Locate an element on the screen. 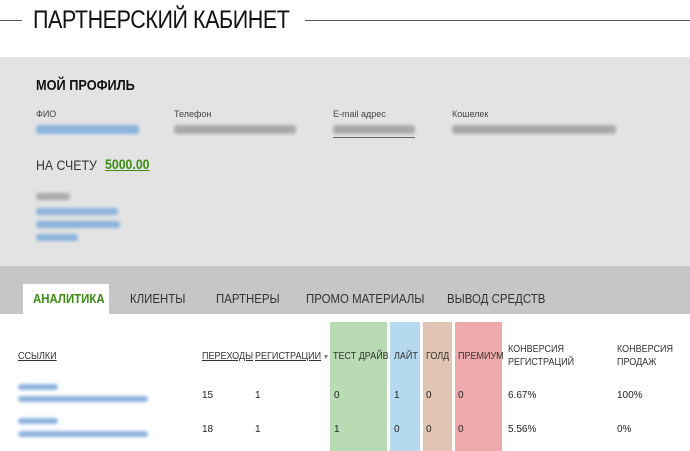  cell-conversion-registrations: 5.56% is located at coordinates (522, 429).